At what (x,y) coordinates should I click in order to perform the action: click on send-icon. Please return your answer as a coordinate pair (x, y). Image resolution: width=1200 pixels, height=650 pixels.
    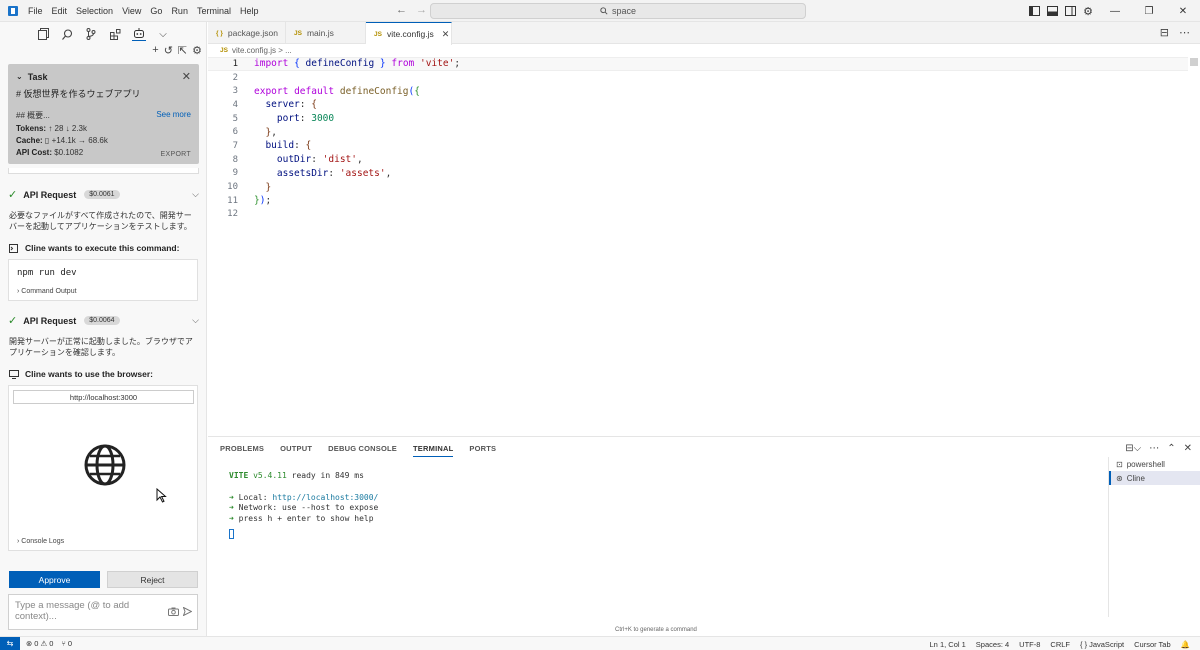
    Looking at the image, I should click on (187, 611).